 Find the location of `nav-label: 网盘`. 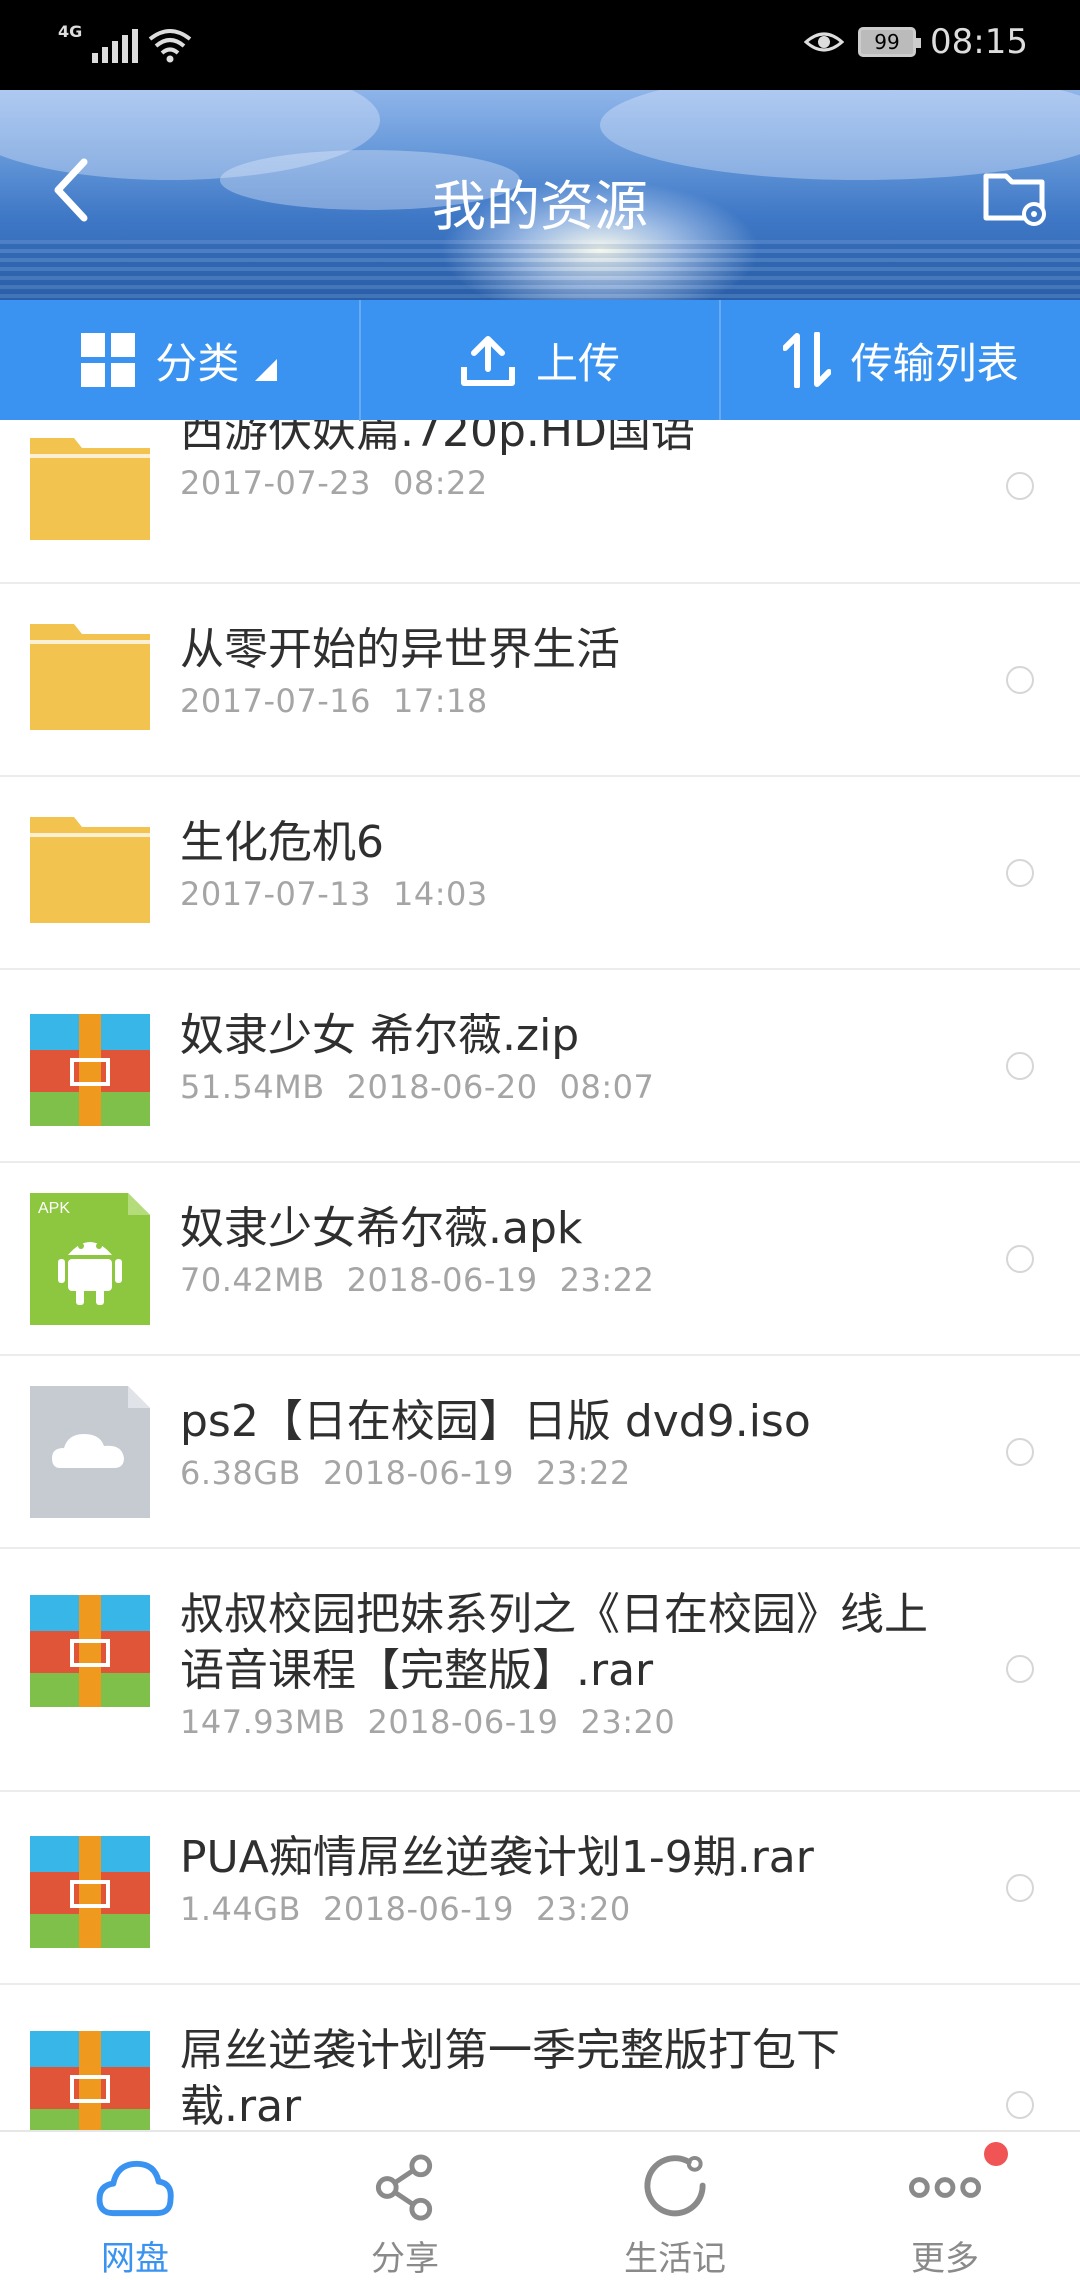

nav-label: 网盘 is located at coordinates (135, 2259).